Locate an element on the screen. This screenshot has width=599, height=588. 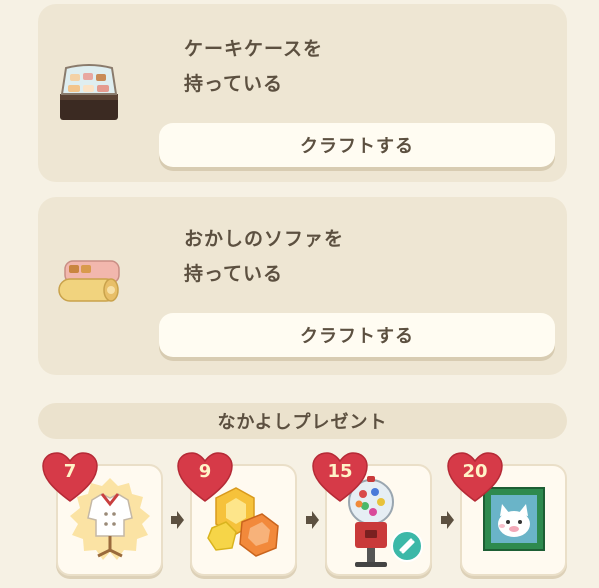
sweets-sofa-icon is located at coordinates (89, 281).